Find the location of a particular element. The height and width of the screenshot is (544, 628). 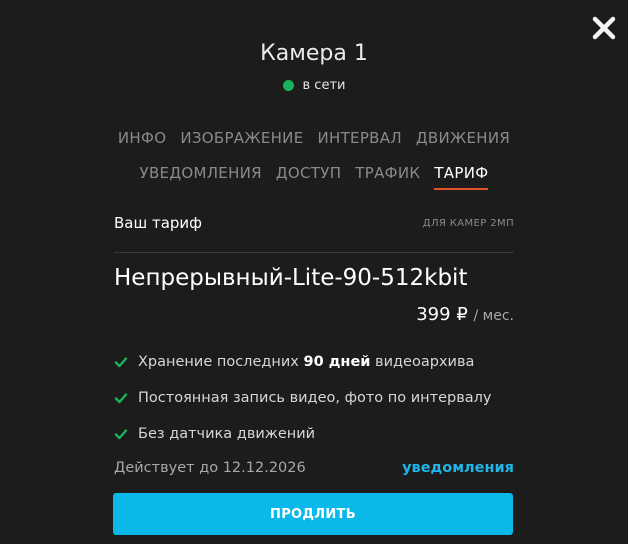

divider is located at coordinates (314, 252).